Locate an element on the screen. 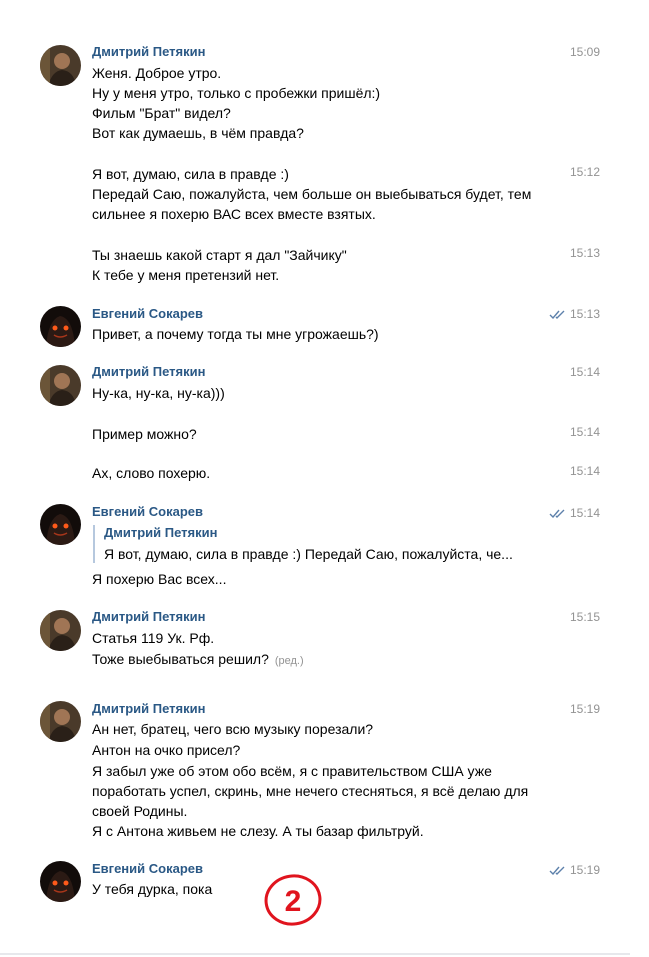 Image resolution: width=649 pixels, height=957 pixels. message-text: К тебе у меня претензий нет. is located at coordinates (186, 275).